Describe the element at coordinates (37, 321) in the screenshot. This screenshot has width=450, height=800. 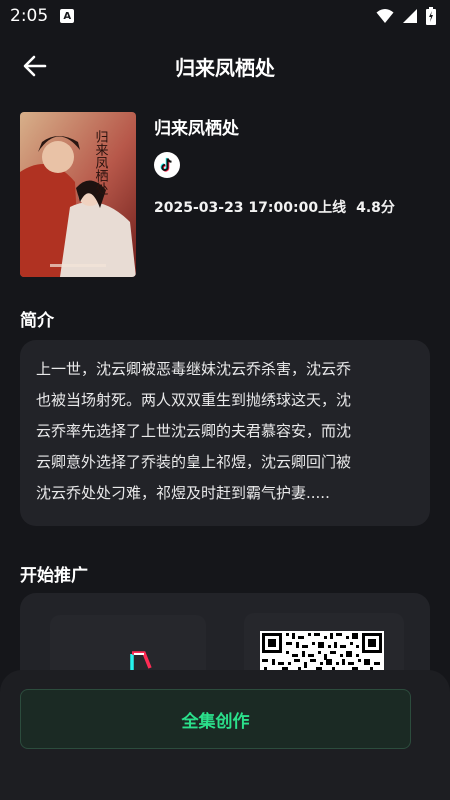
I see `intro-heading: 简介` at that location.